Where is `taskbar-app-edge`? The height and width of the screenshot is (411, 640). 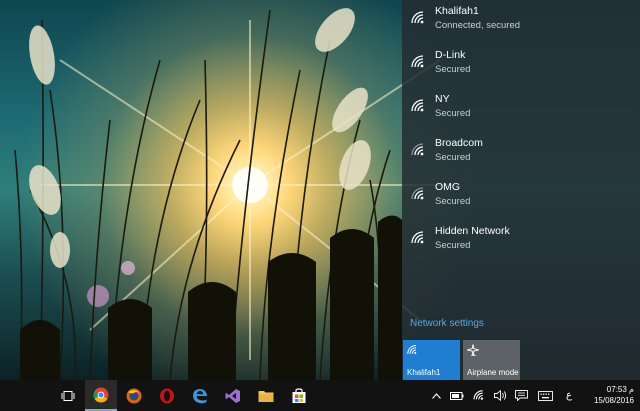
taskbar-app-edge is located at coordinates (200, 395).